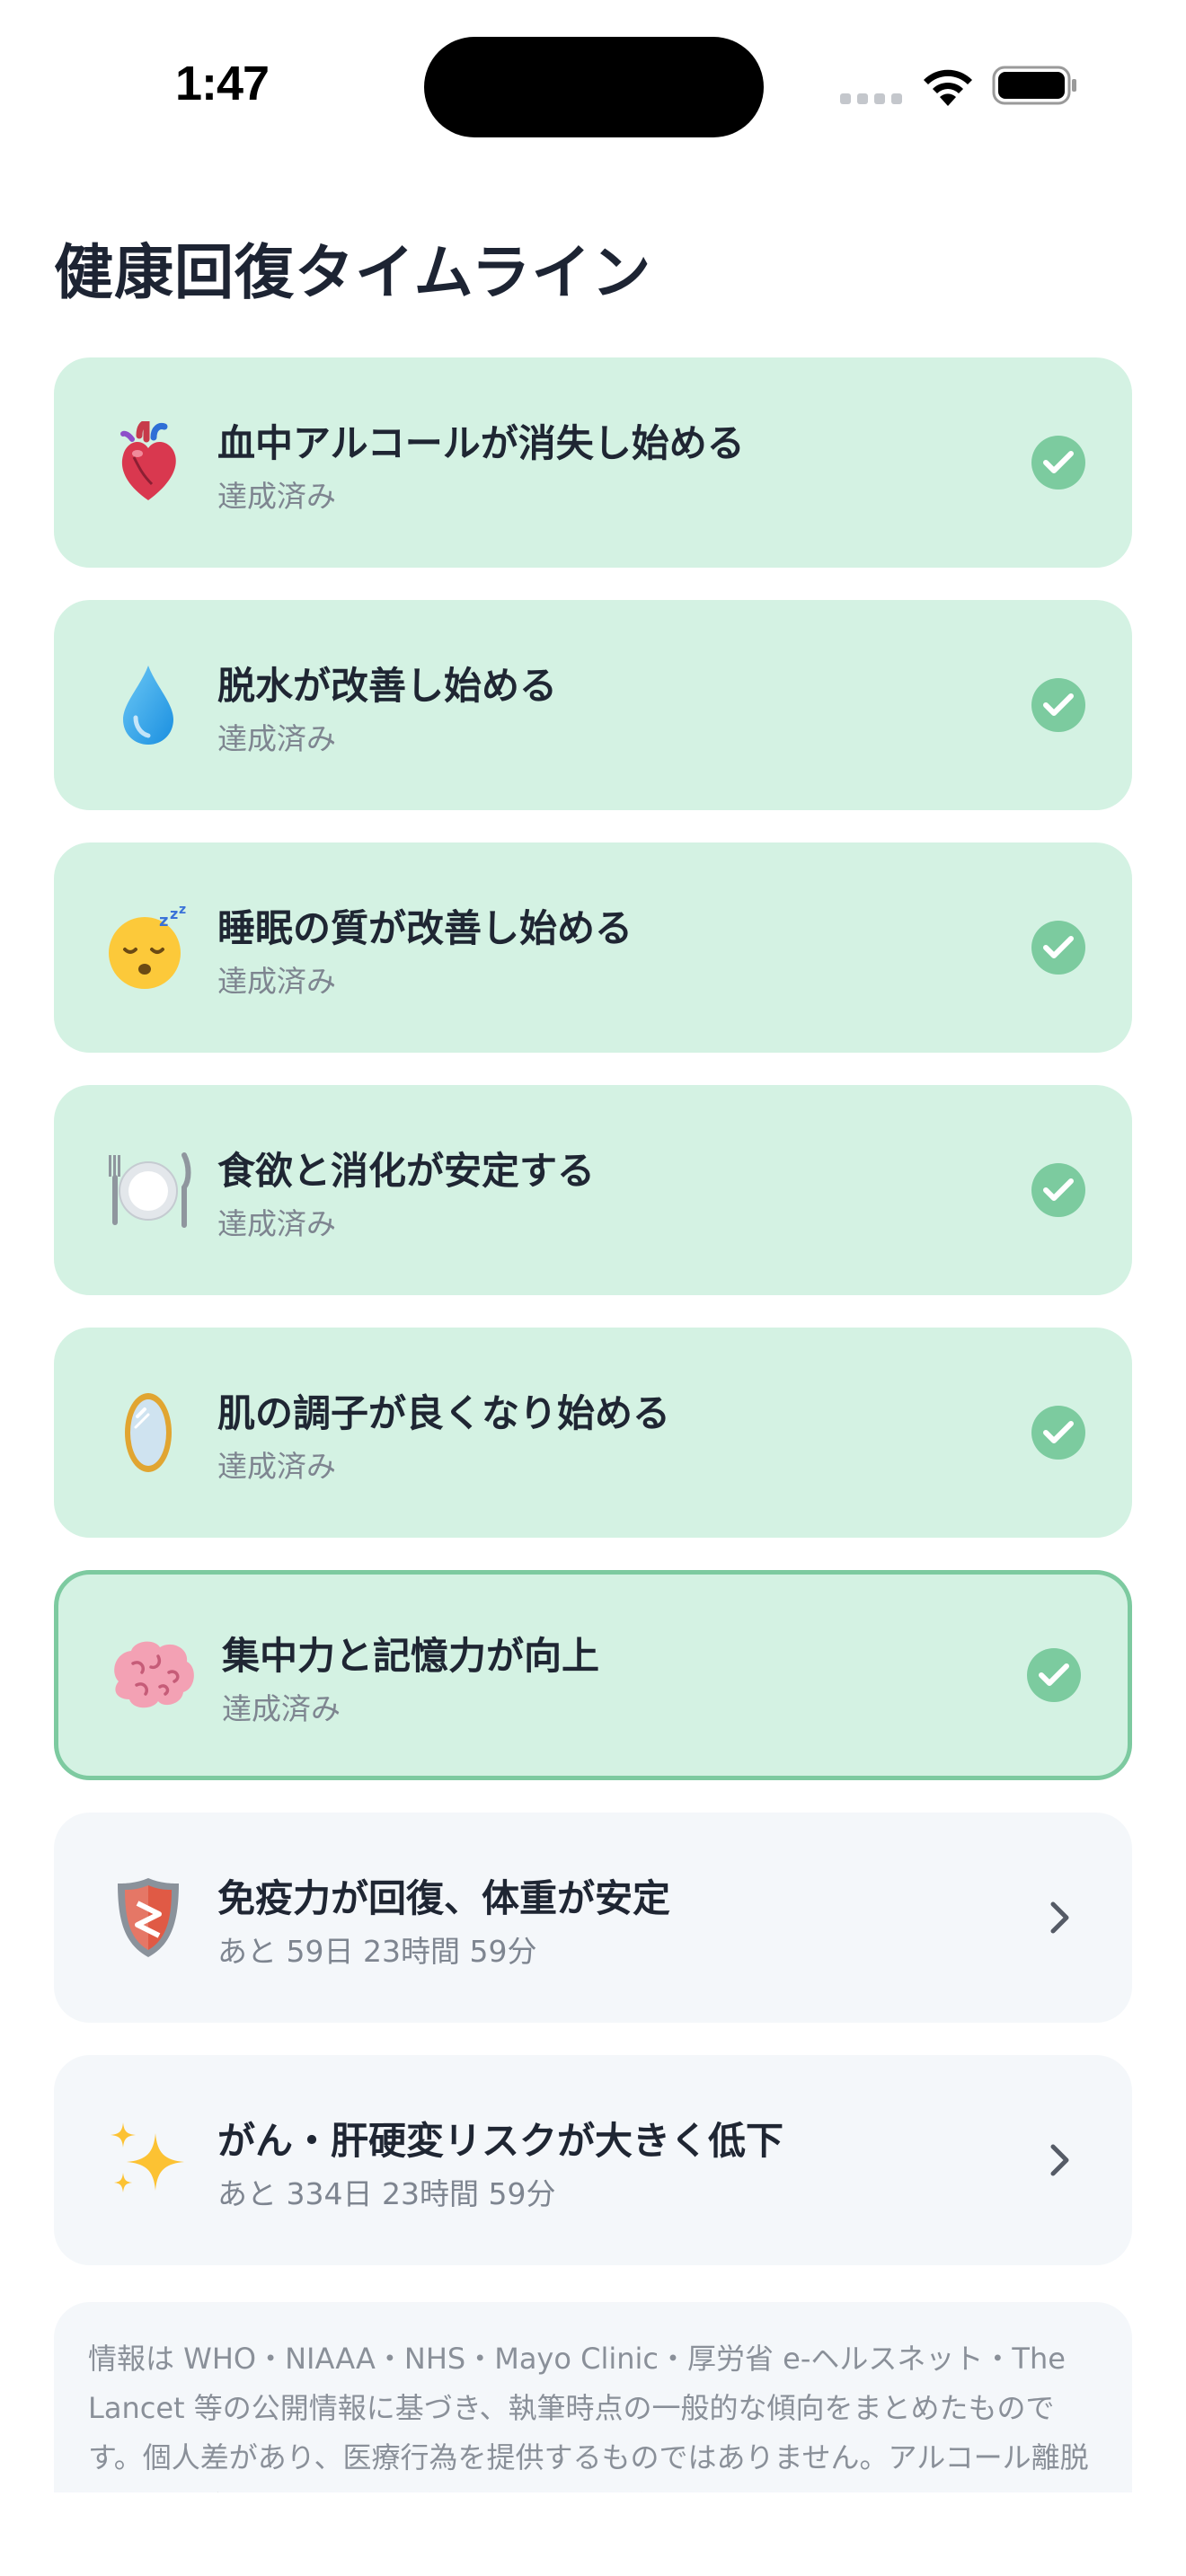 Image resolution: width=1186 pixels, height=2576 pixels. Describe the element at coordinates (444, 1413) in the screenshot. I see `milestone-title: 肌の調子が良くなり始める` at that location.